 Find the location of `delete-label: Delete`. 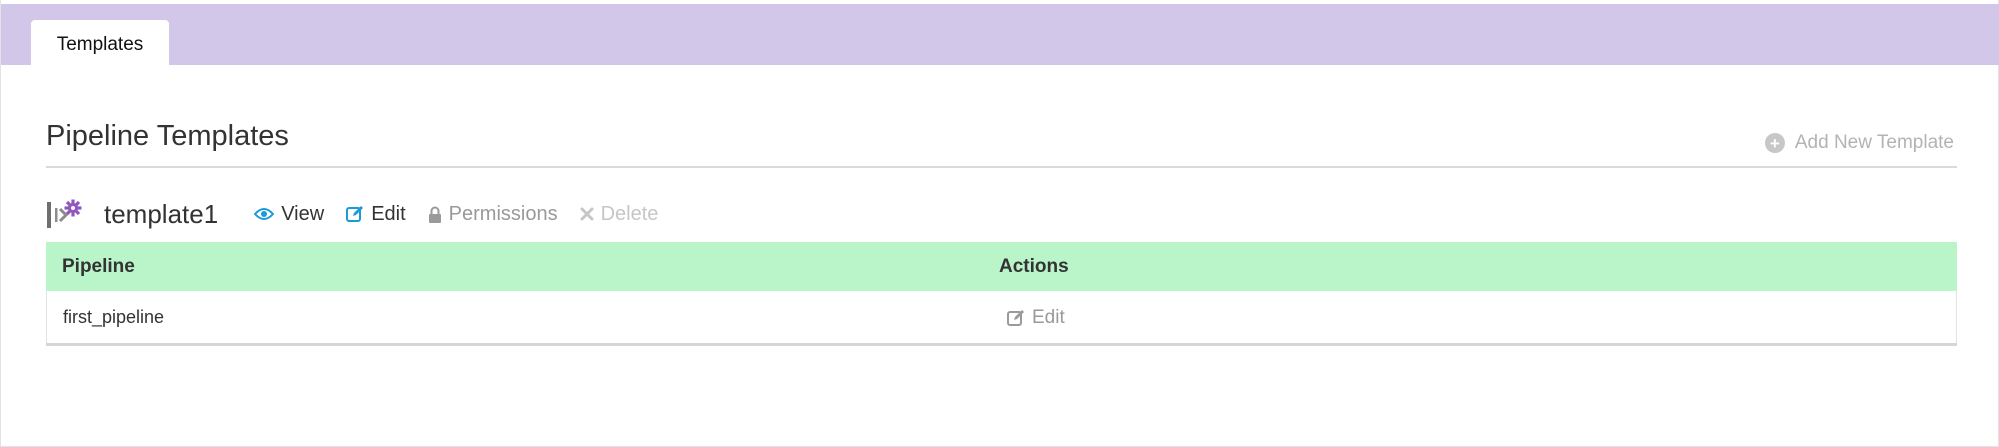

delete-label: Delete is located at coordinates (629, 213).